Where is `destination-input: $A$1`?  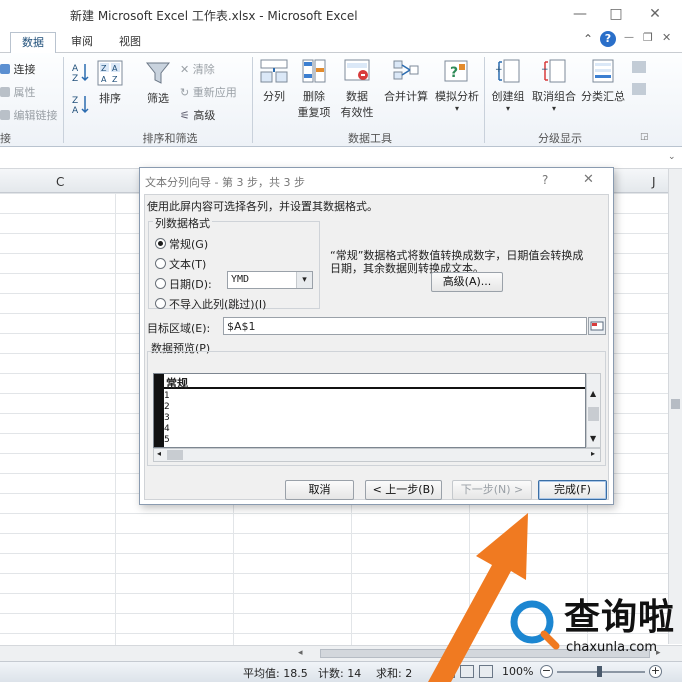
destination-input: $A$1 is located at coordinates (405, 326).